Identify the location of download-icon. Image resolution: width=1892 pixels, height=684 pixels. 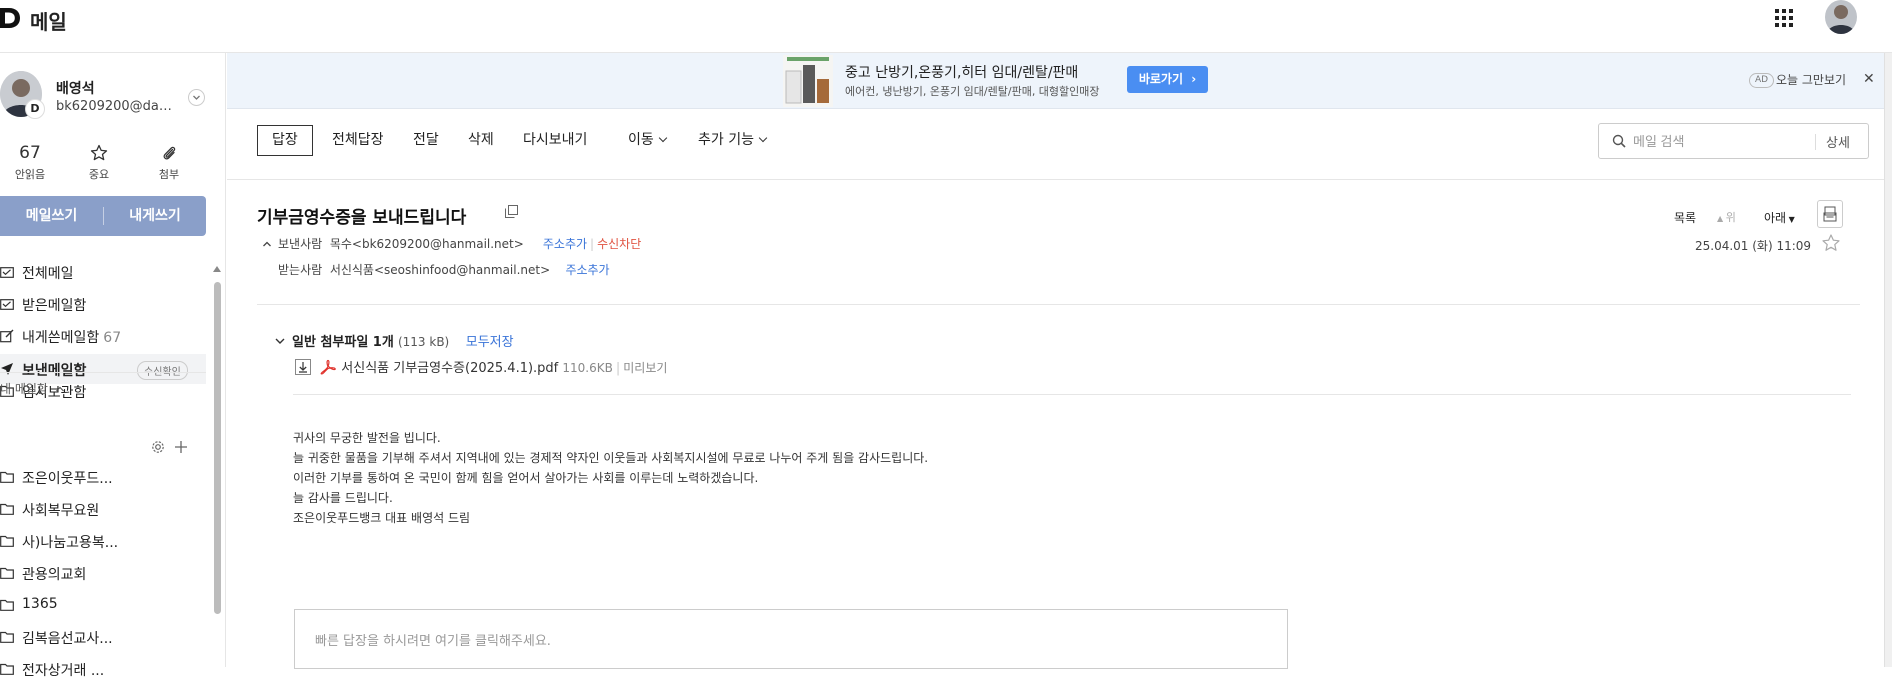
(303, 367).